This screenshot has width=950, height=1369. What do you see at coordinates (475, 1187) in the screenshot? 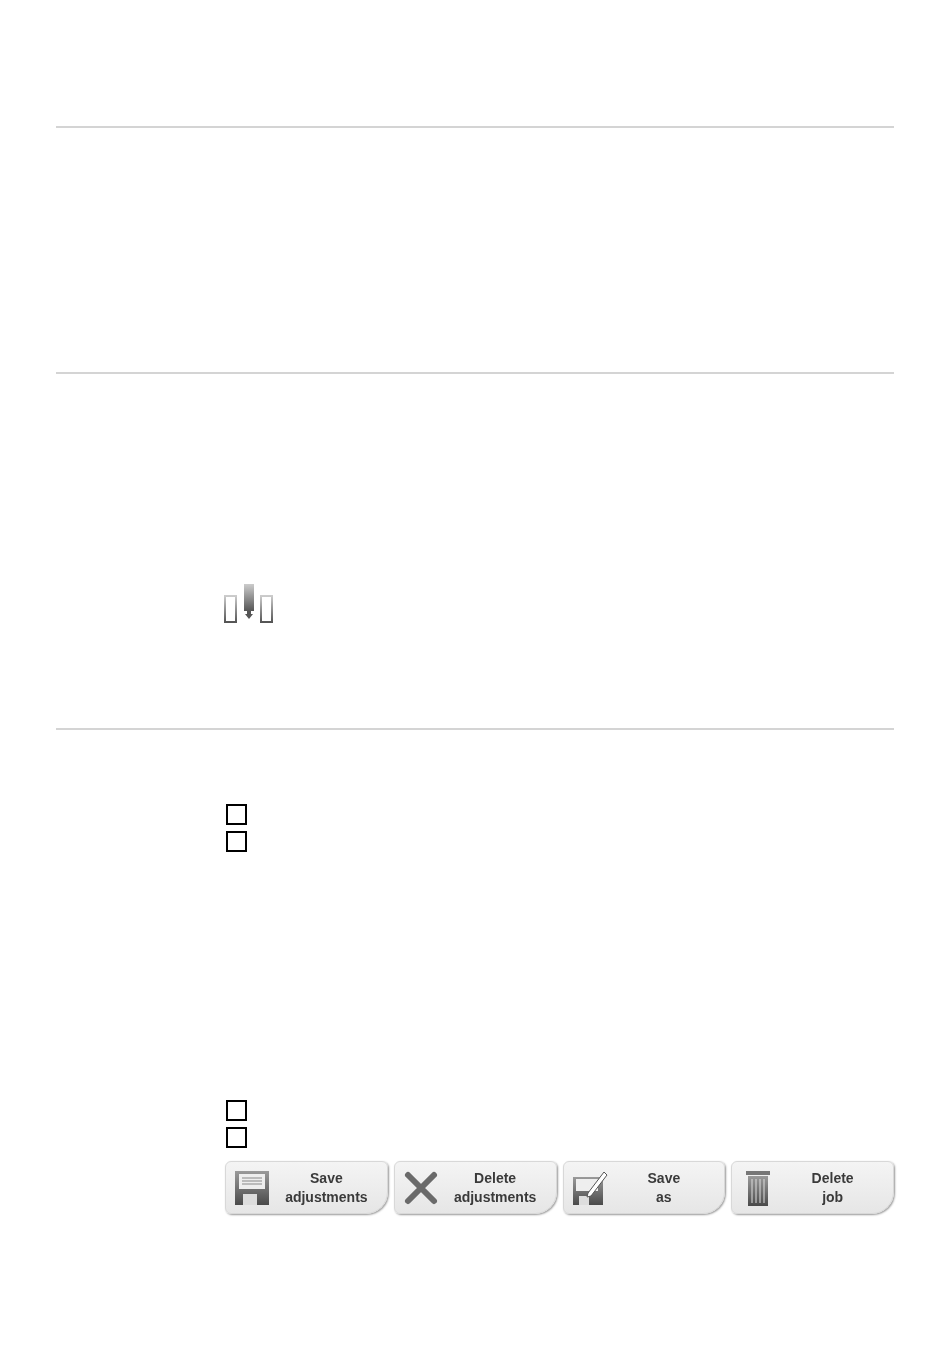
I see `delete-button: Delete adjustments` at bounding box center [475, 1187].